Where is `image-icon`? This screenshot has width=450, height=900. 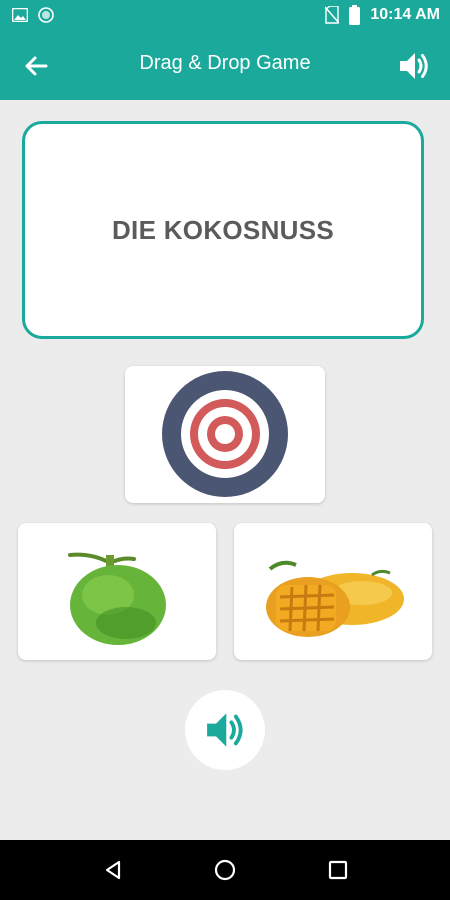 image-icon is located at coordinates (20, 15).